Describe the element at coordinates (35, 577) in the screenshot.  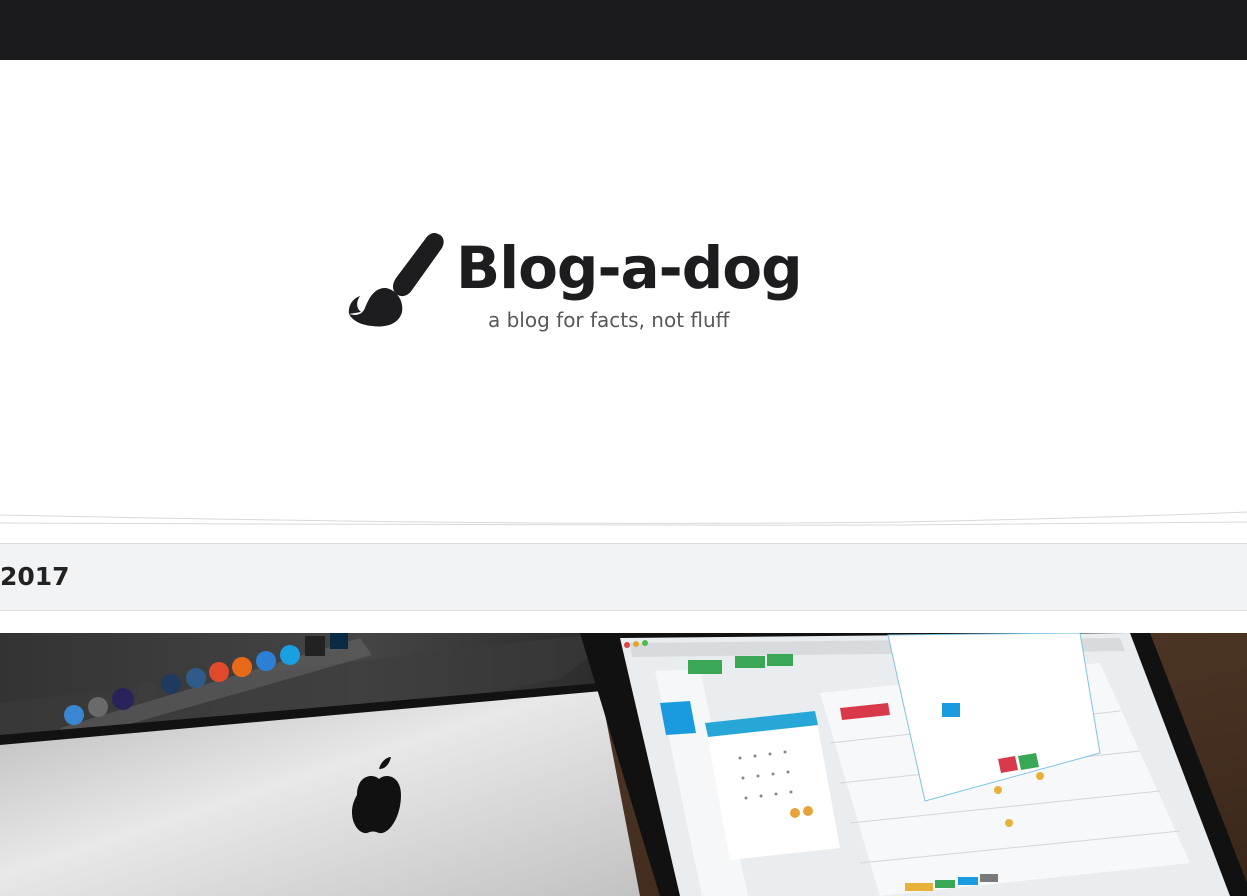
I see `archive-year-heading: 2017` at that location.